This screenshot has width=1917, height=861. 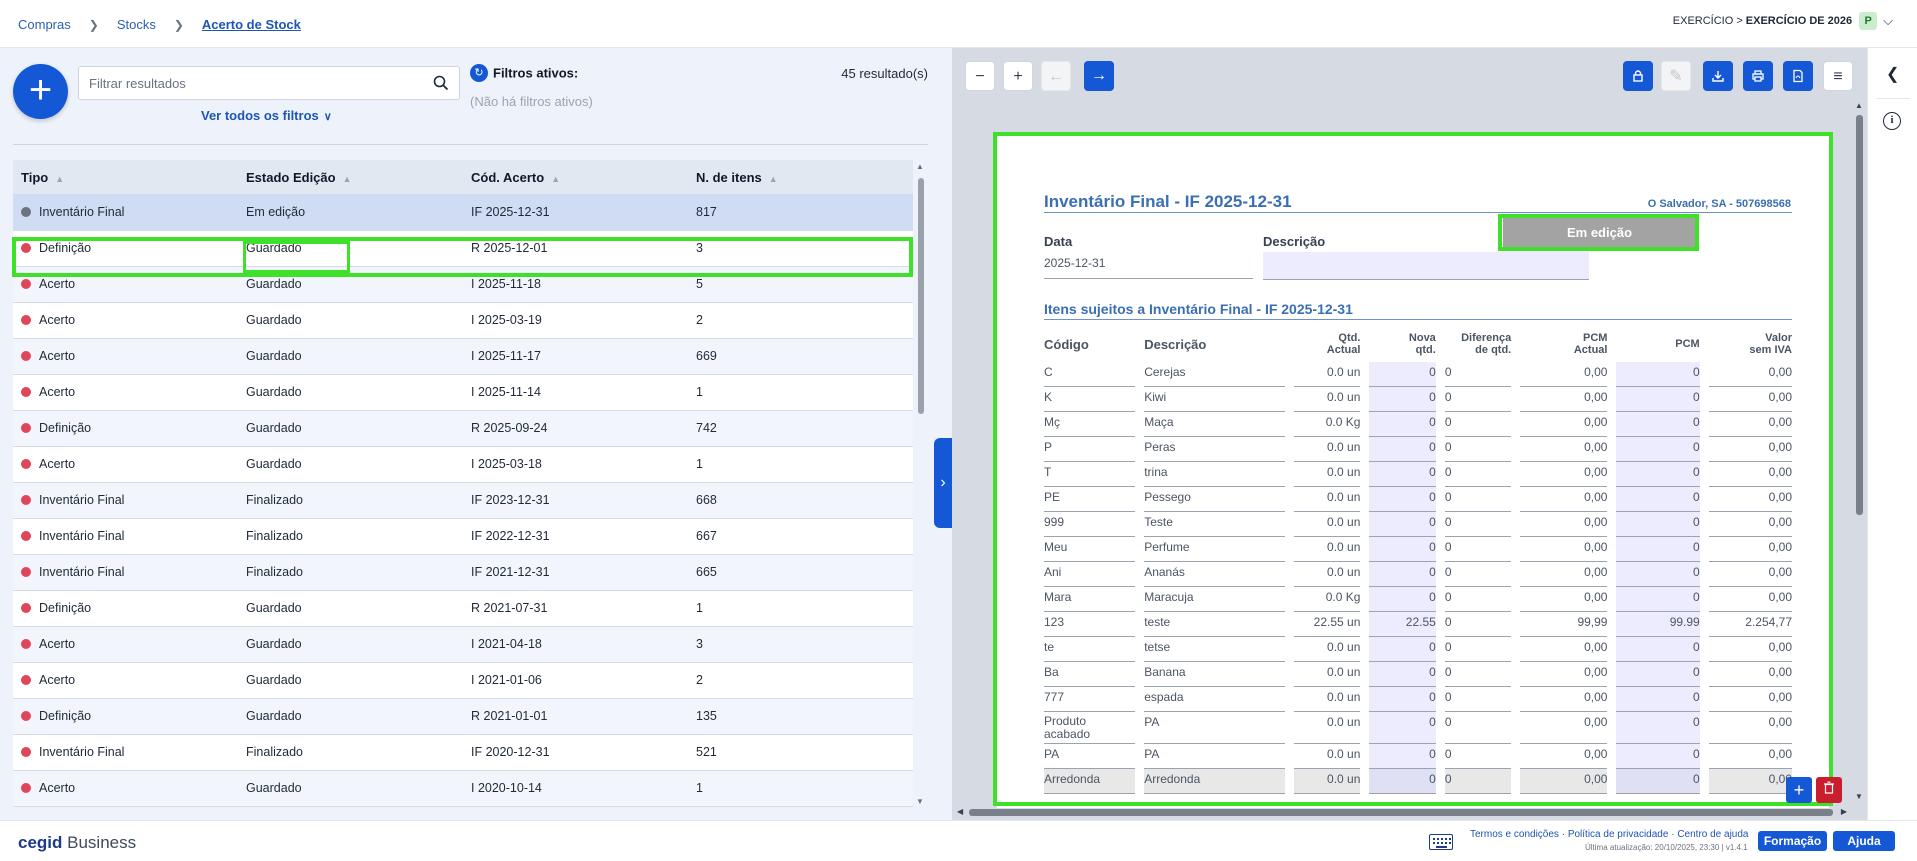 What do you see at coordinates (463, 464) in the screenshot?
I see `table-row: Acerto Guardado I 2025-03-18 1` at bounding box center [463, 464].